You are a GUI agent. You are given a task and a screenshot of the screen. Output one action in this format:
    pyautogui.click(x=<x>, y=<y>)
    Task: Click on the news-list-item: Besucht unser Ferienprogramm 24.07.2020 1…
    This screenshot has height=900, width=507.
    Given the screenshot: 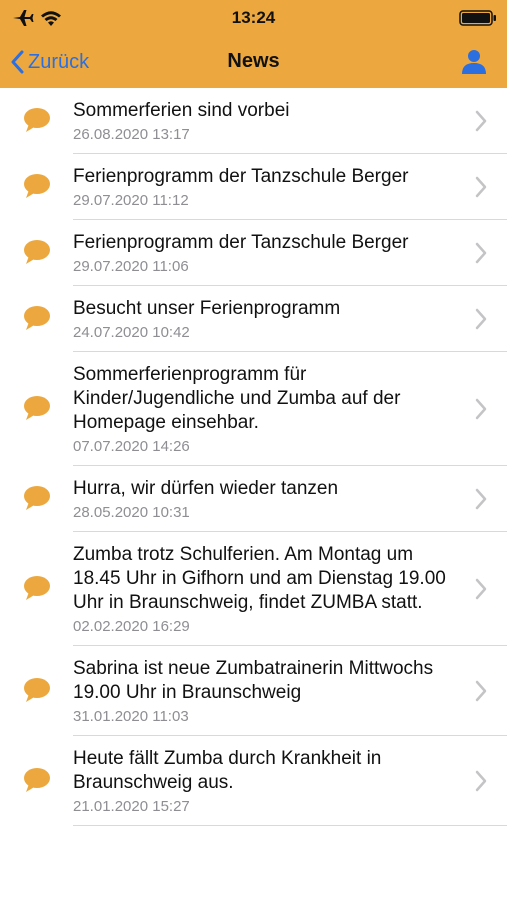 What is the action you would take?
    pyautogui.click(x=253, y=319)
    